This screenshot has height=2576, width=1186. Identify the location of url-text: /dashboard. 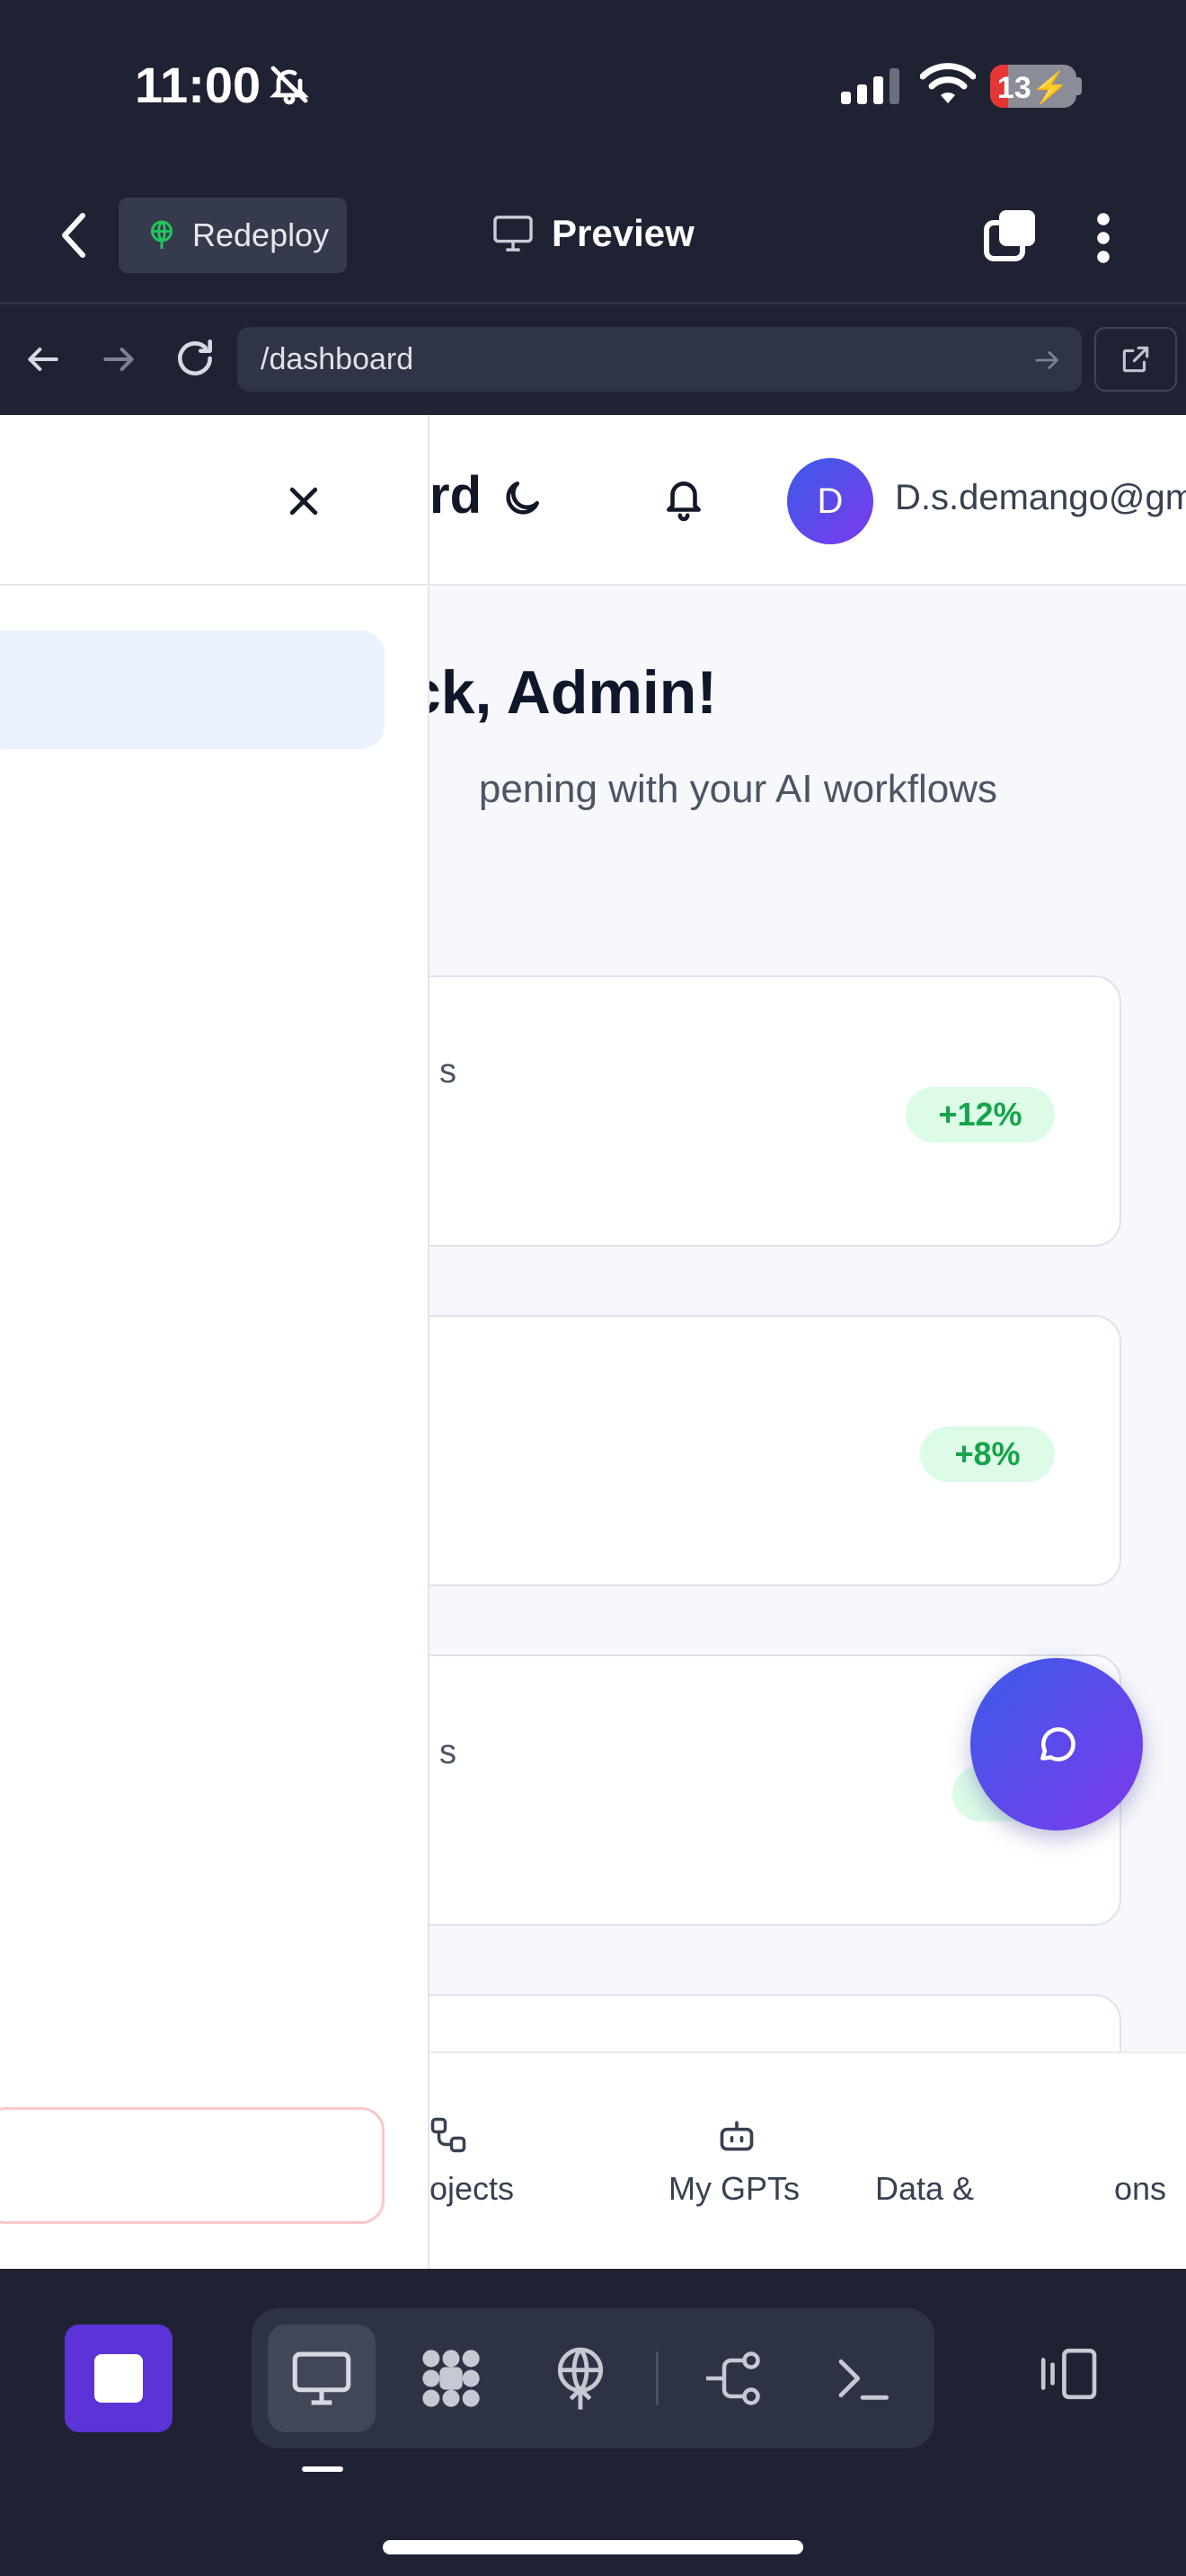
(337, 358).